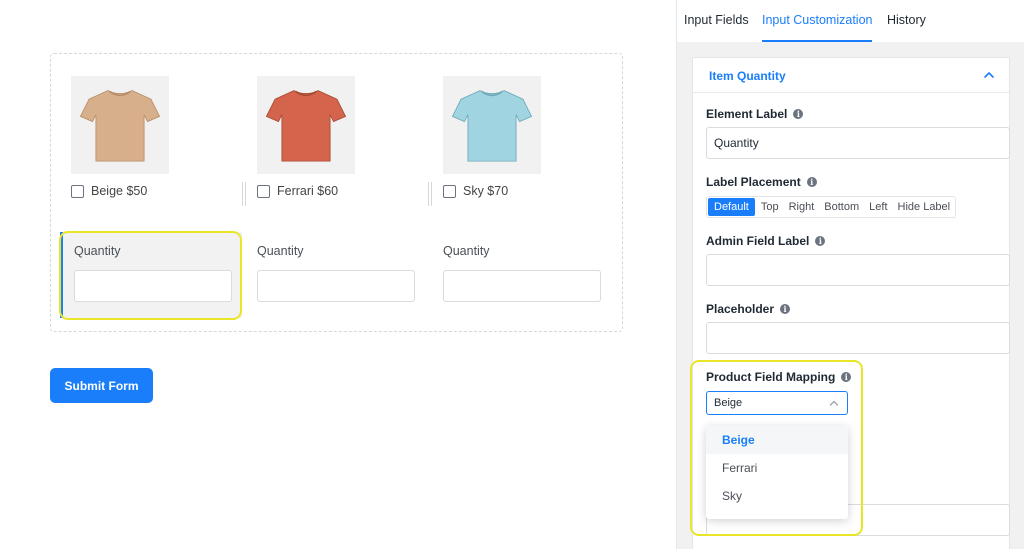 This screenshot has width=1024, height=549. I want to click on field-label: Label Placement, so click(753, 182).